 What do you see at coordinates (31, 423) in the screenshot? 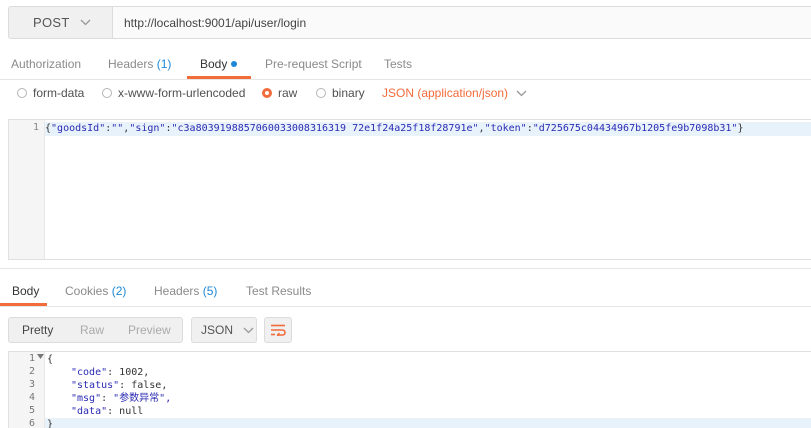
I see `line-number: 6` at bounding box center [31, 423].